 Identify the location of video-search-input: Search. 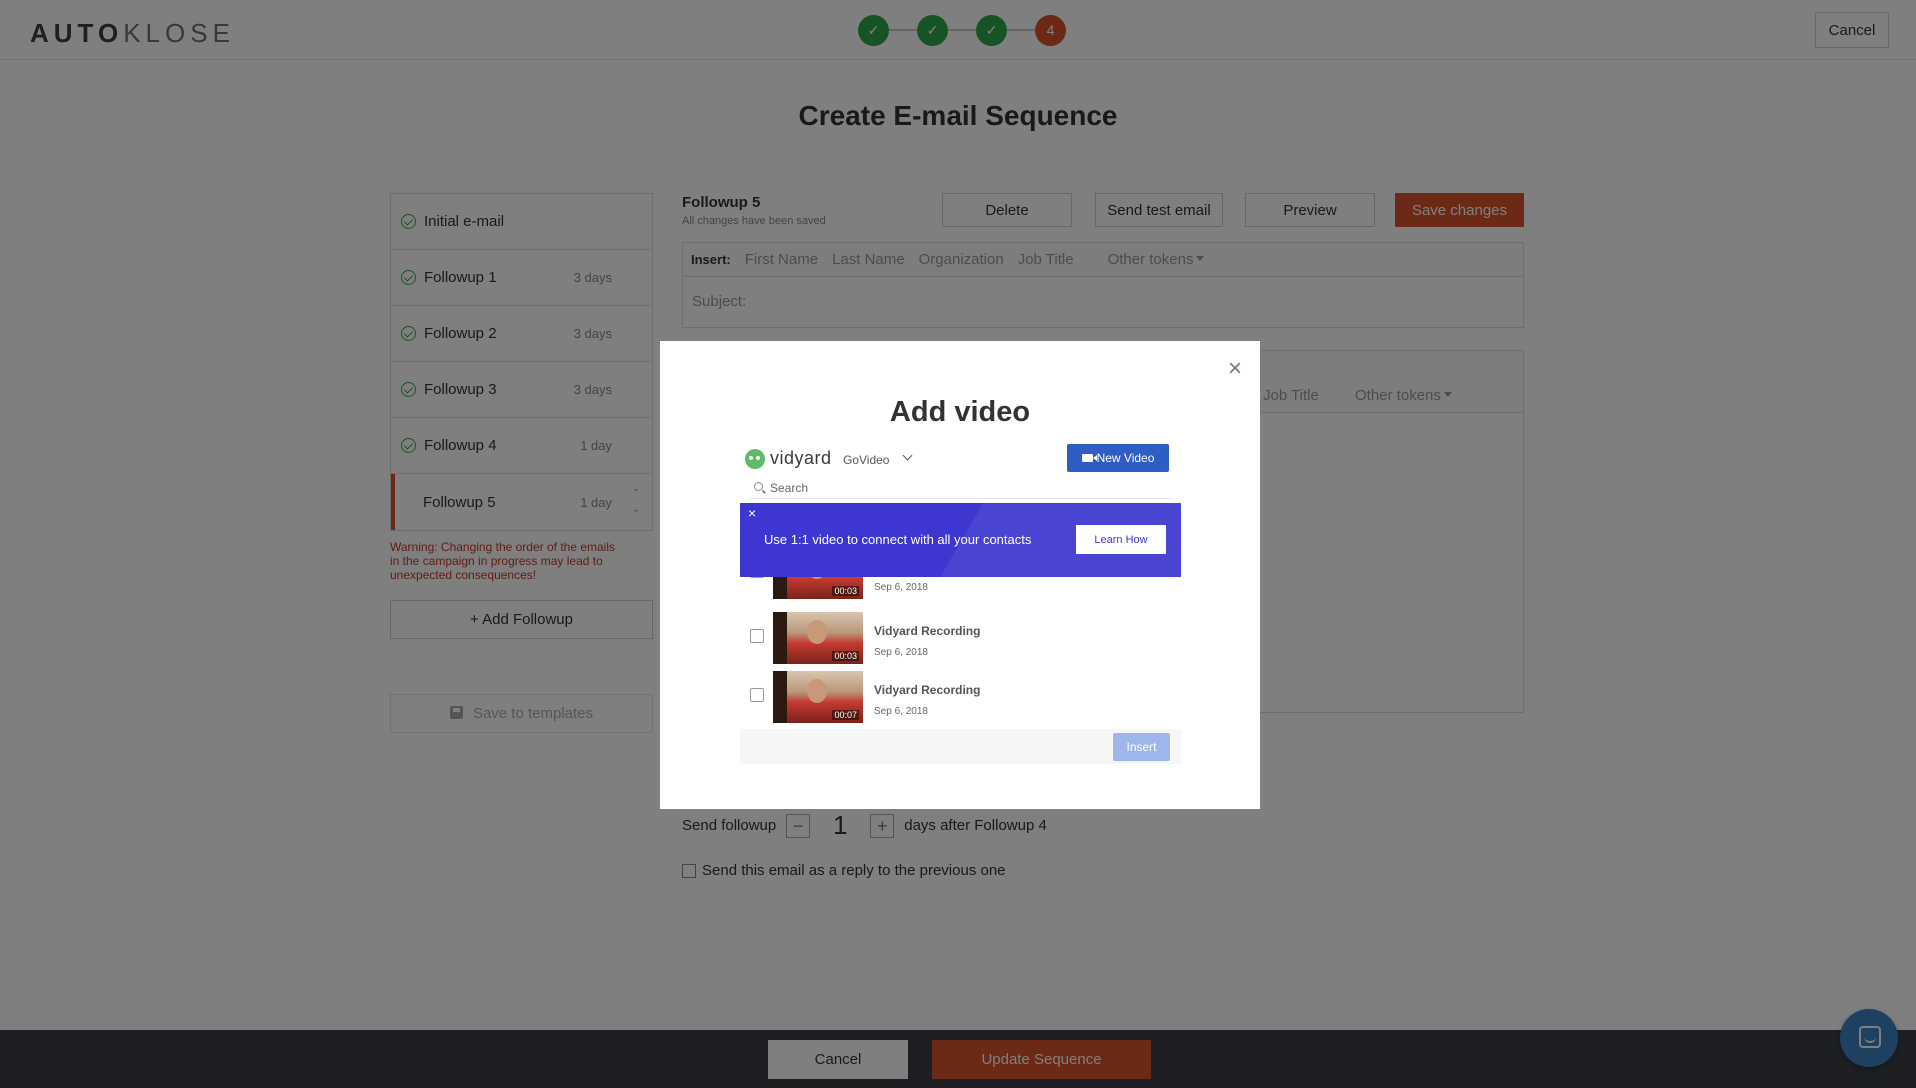
(960, 488).